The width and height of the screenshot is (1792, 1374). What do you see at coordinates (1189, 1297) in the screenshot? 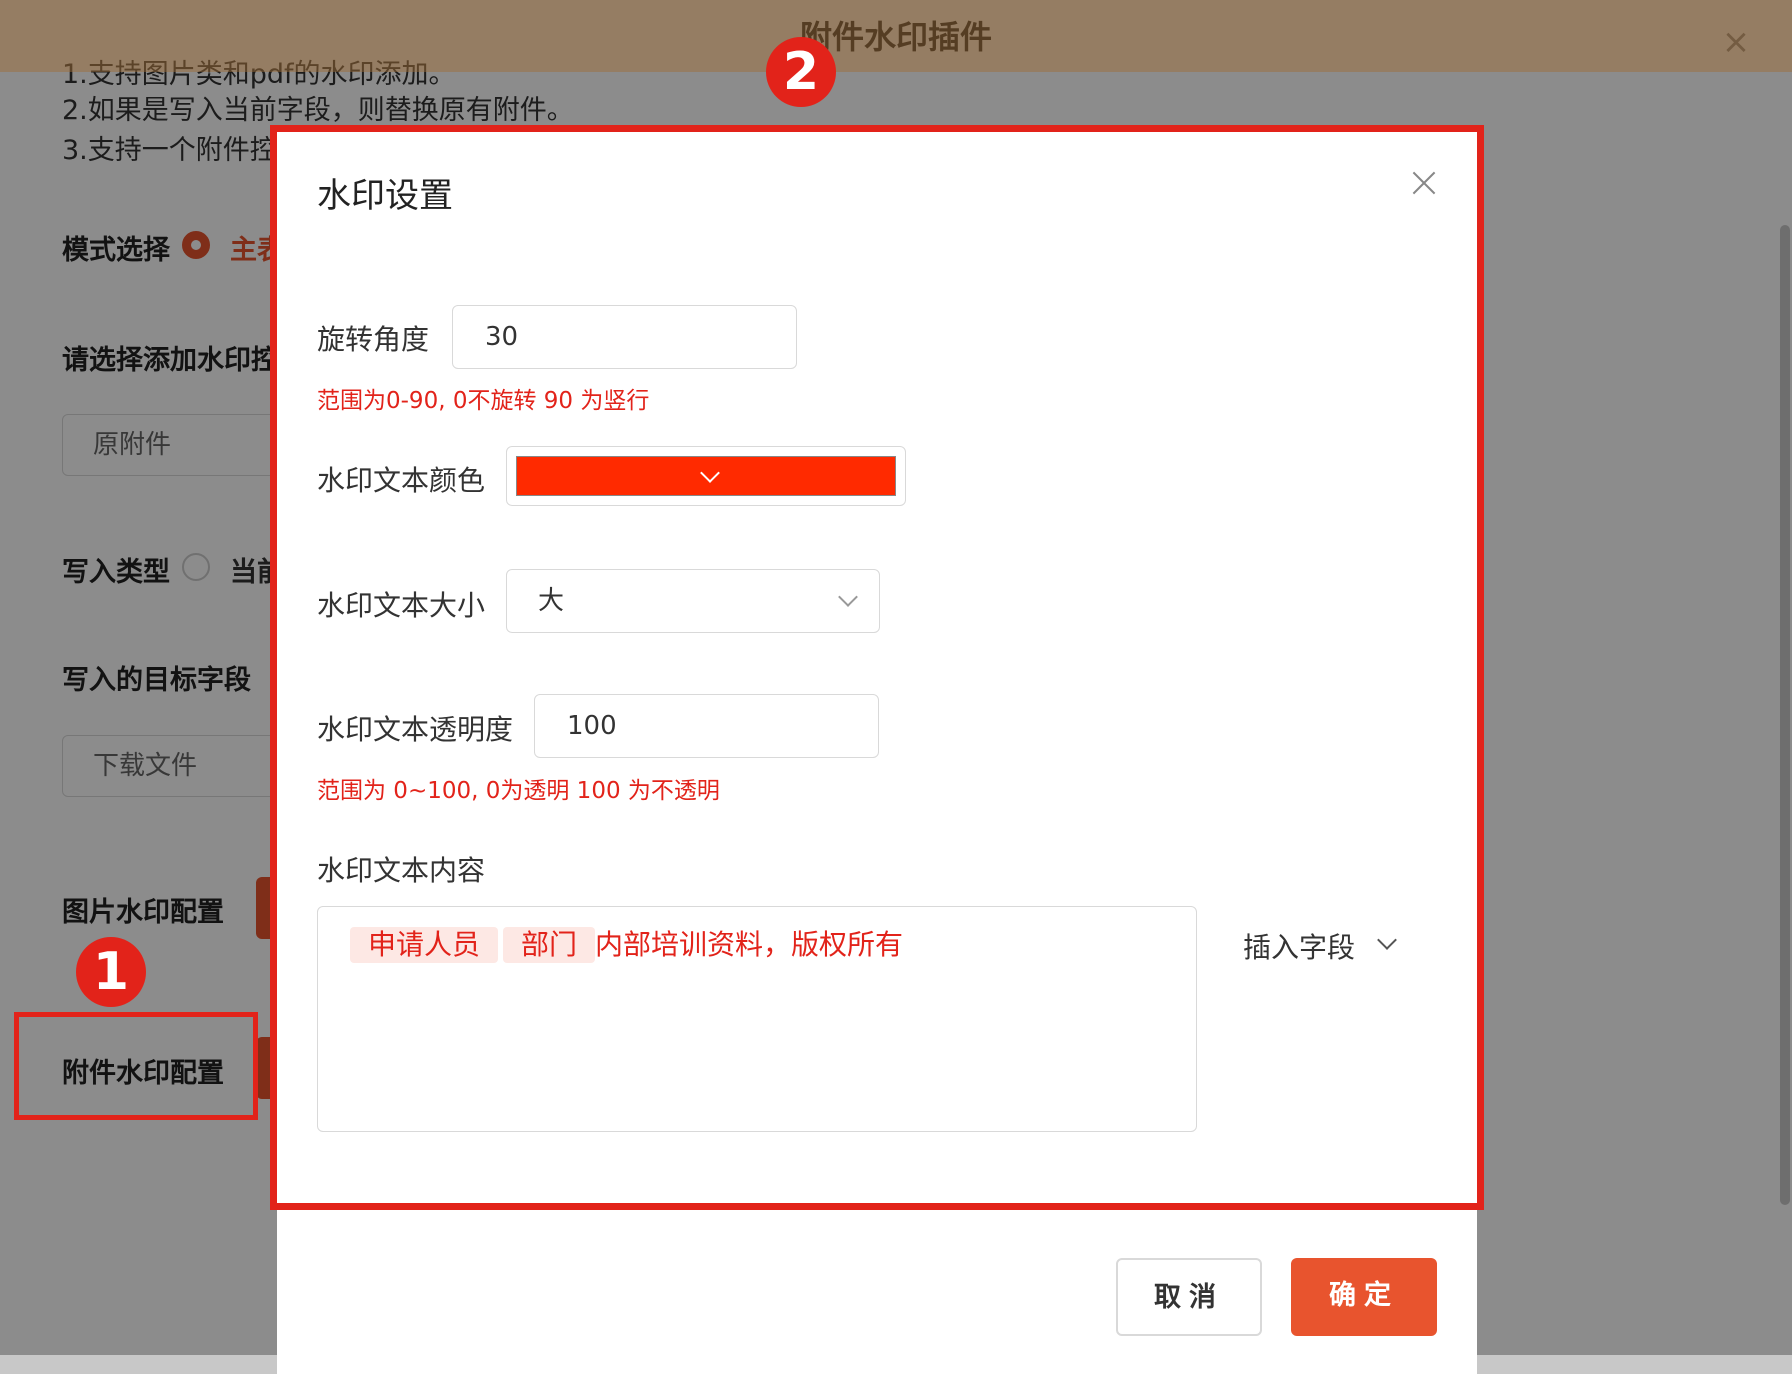
I see `cancel-button: 取消` at bounding box center [1189, 1297].